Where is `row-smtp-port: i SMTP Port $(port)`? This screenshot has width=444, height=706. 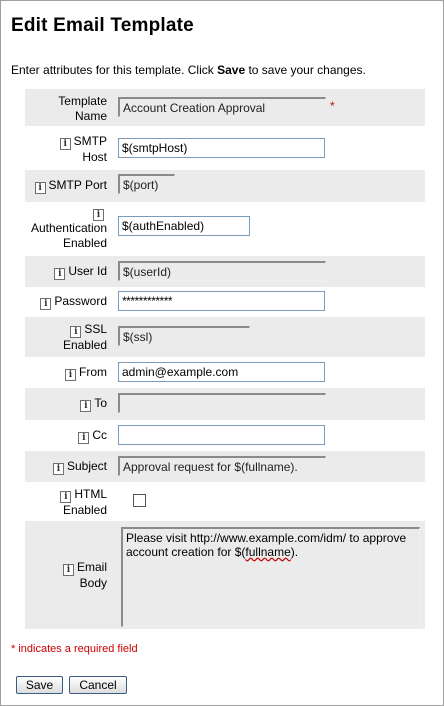 row-smtp-port: i SMTP Port $(port) is located at coordinates (225, 186).